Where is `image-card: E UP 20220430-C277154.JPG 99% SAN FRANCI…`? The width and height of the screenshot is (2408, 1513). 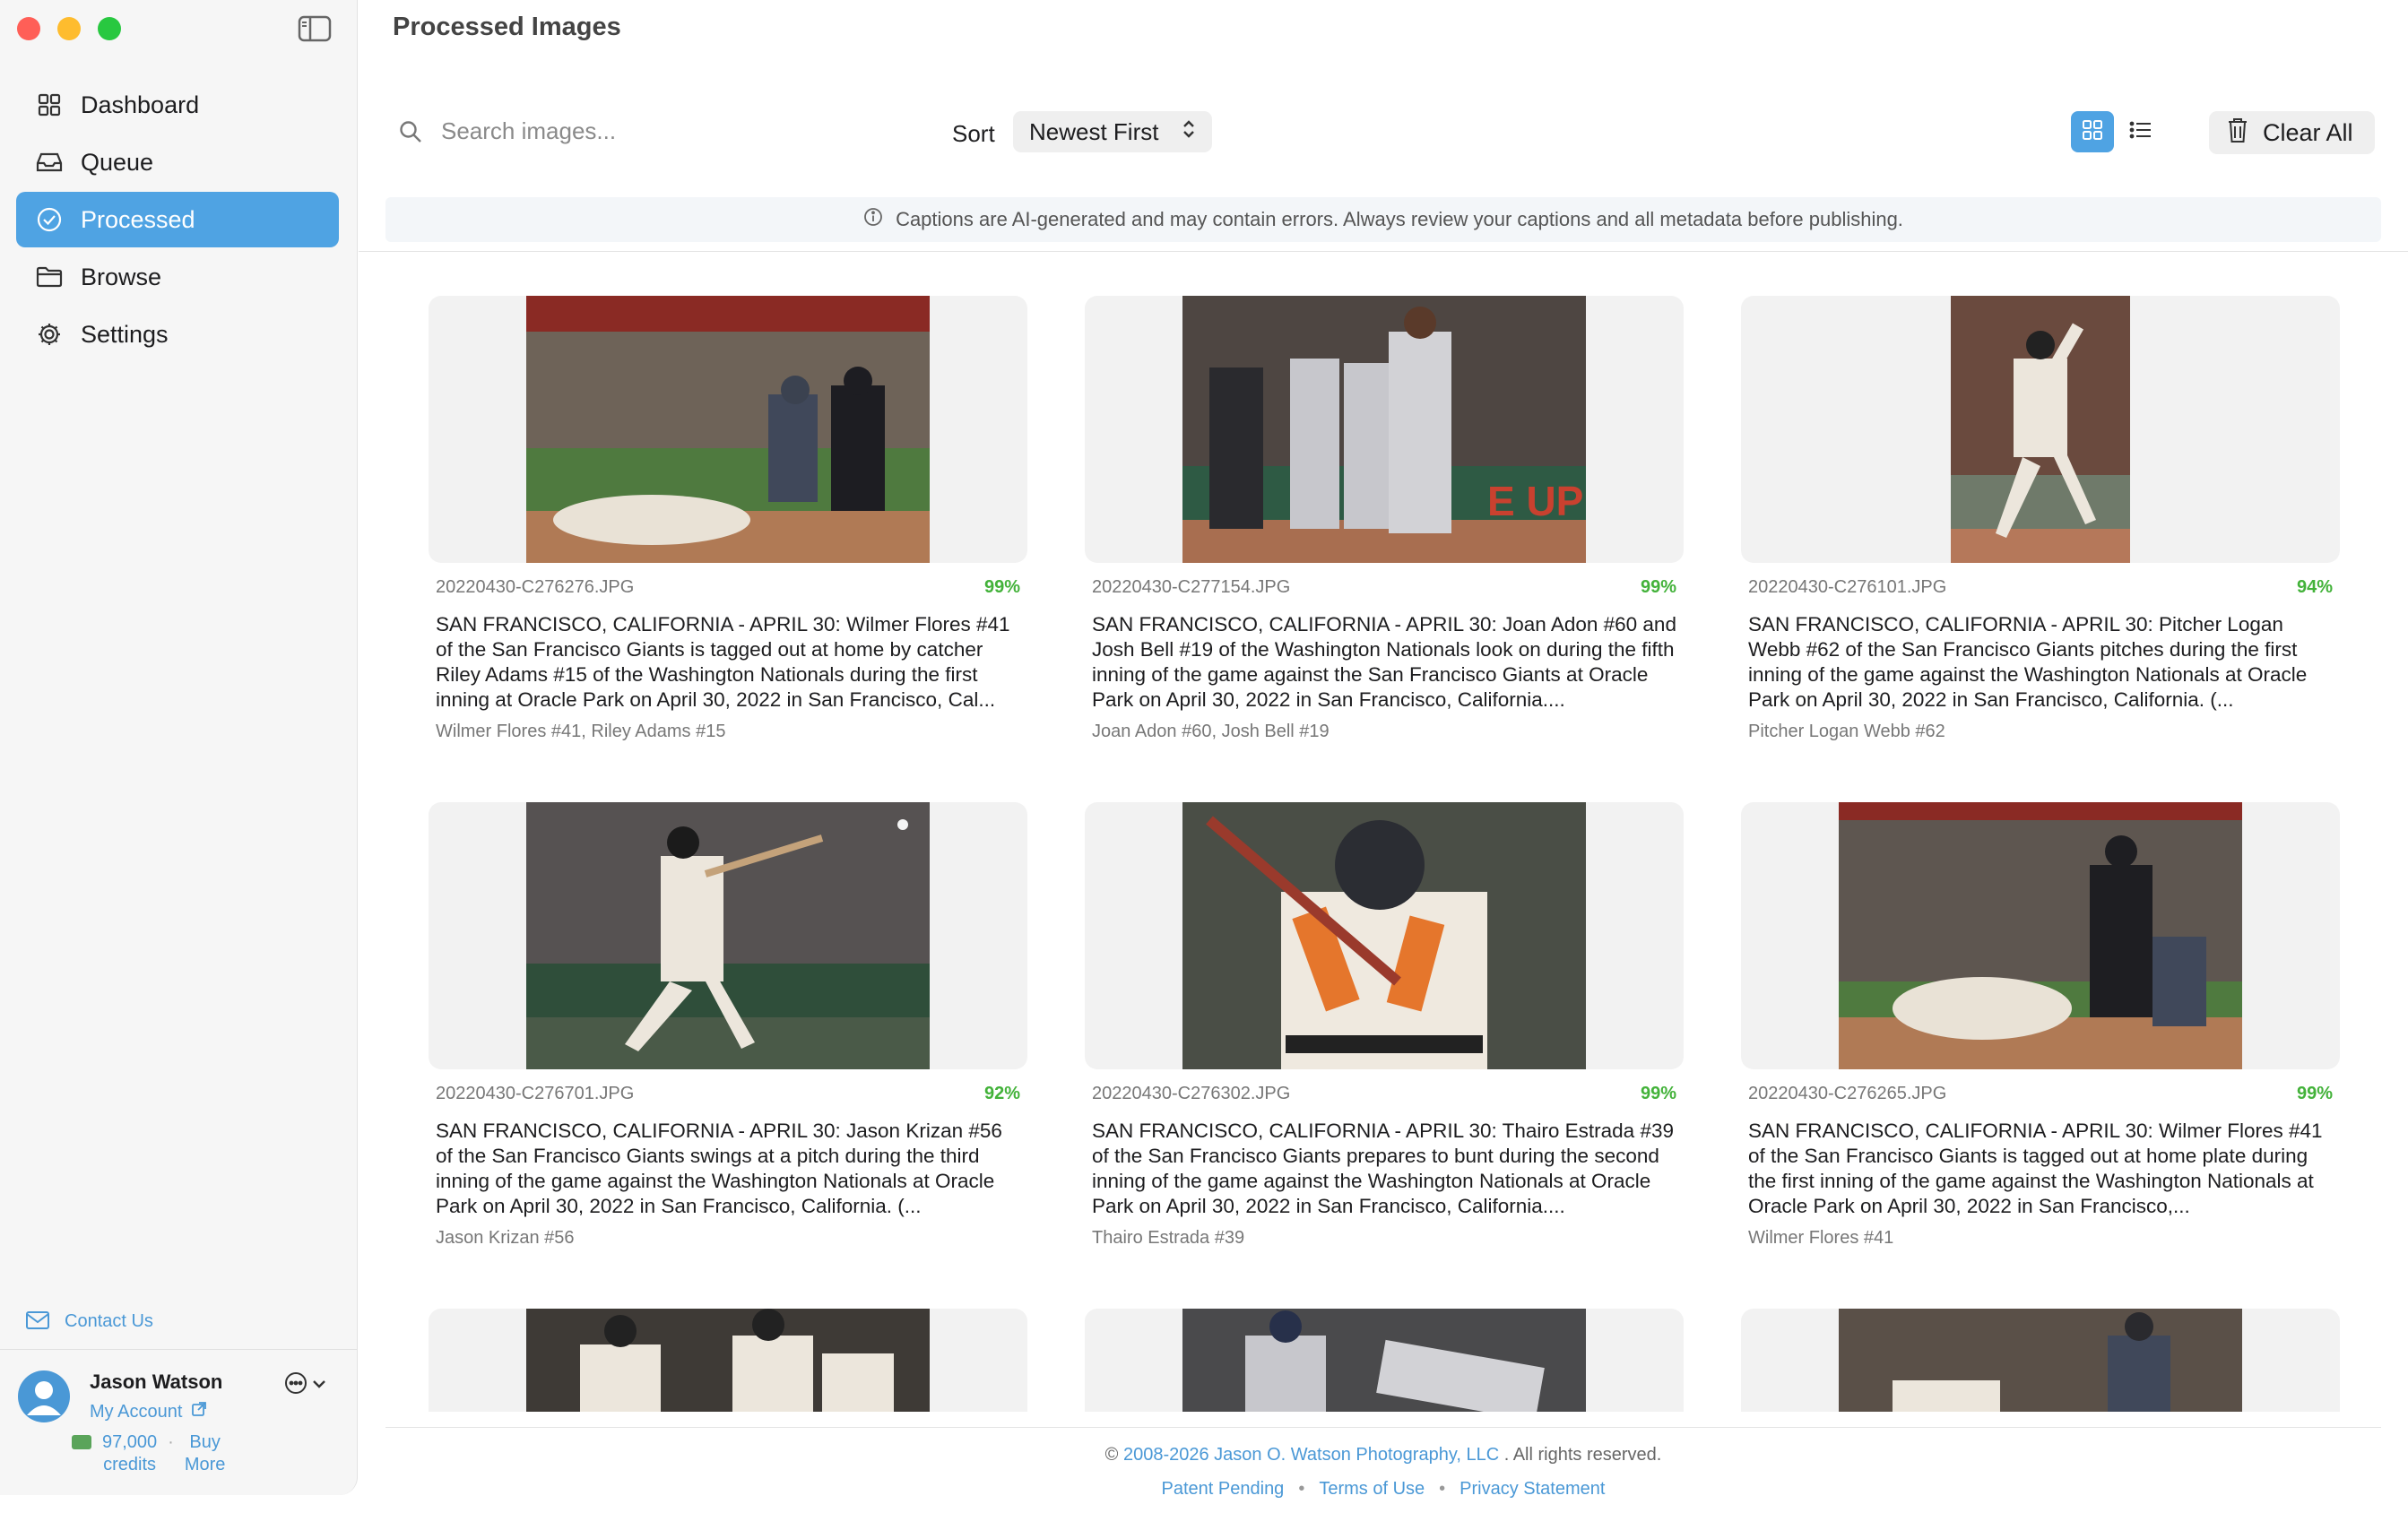 image-card: E UP 20220430-C277154.JPG 99% SAN FRANCI… is located at coordinates (1384, 519).